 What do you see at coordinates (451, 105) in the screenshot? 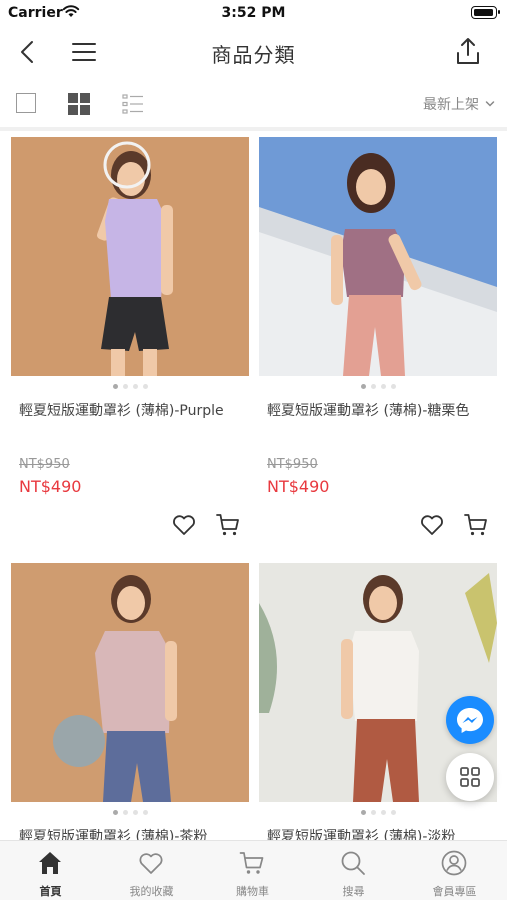
I see `sort-label: 最新上架` at bounding box center [451, 105].